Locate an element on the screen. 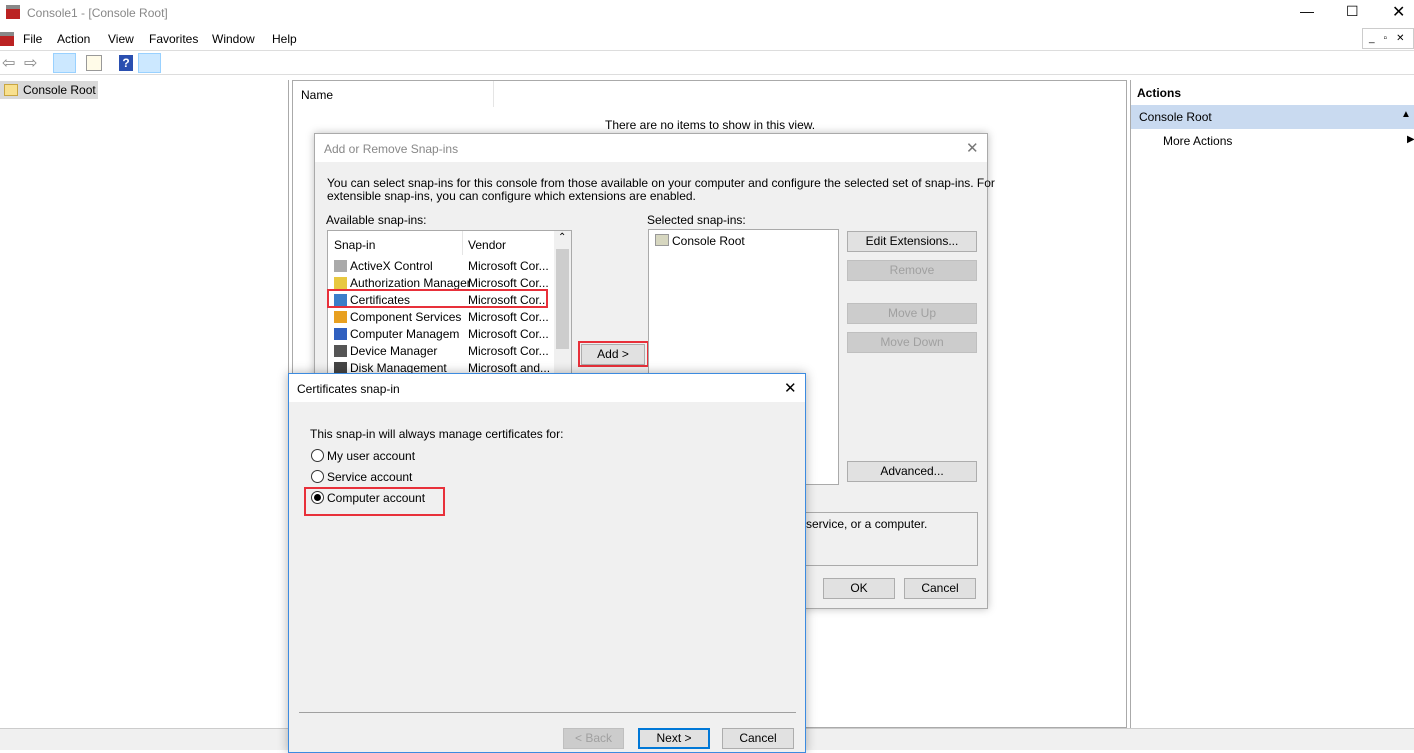  maximize-button: ☐ is located at coordinates (1352, 11).